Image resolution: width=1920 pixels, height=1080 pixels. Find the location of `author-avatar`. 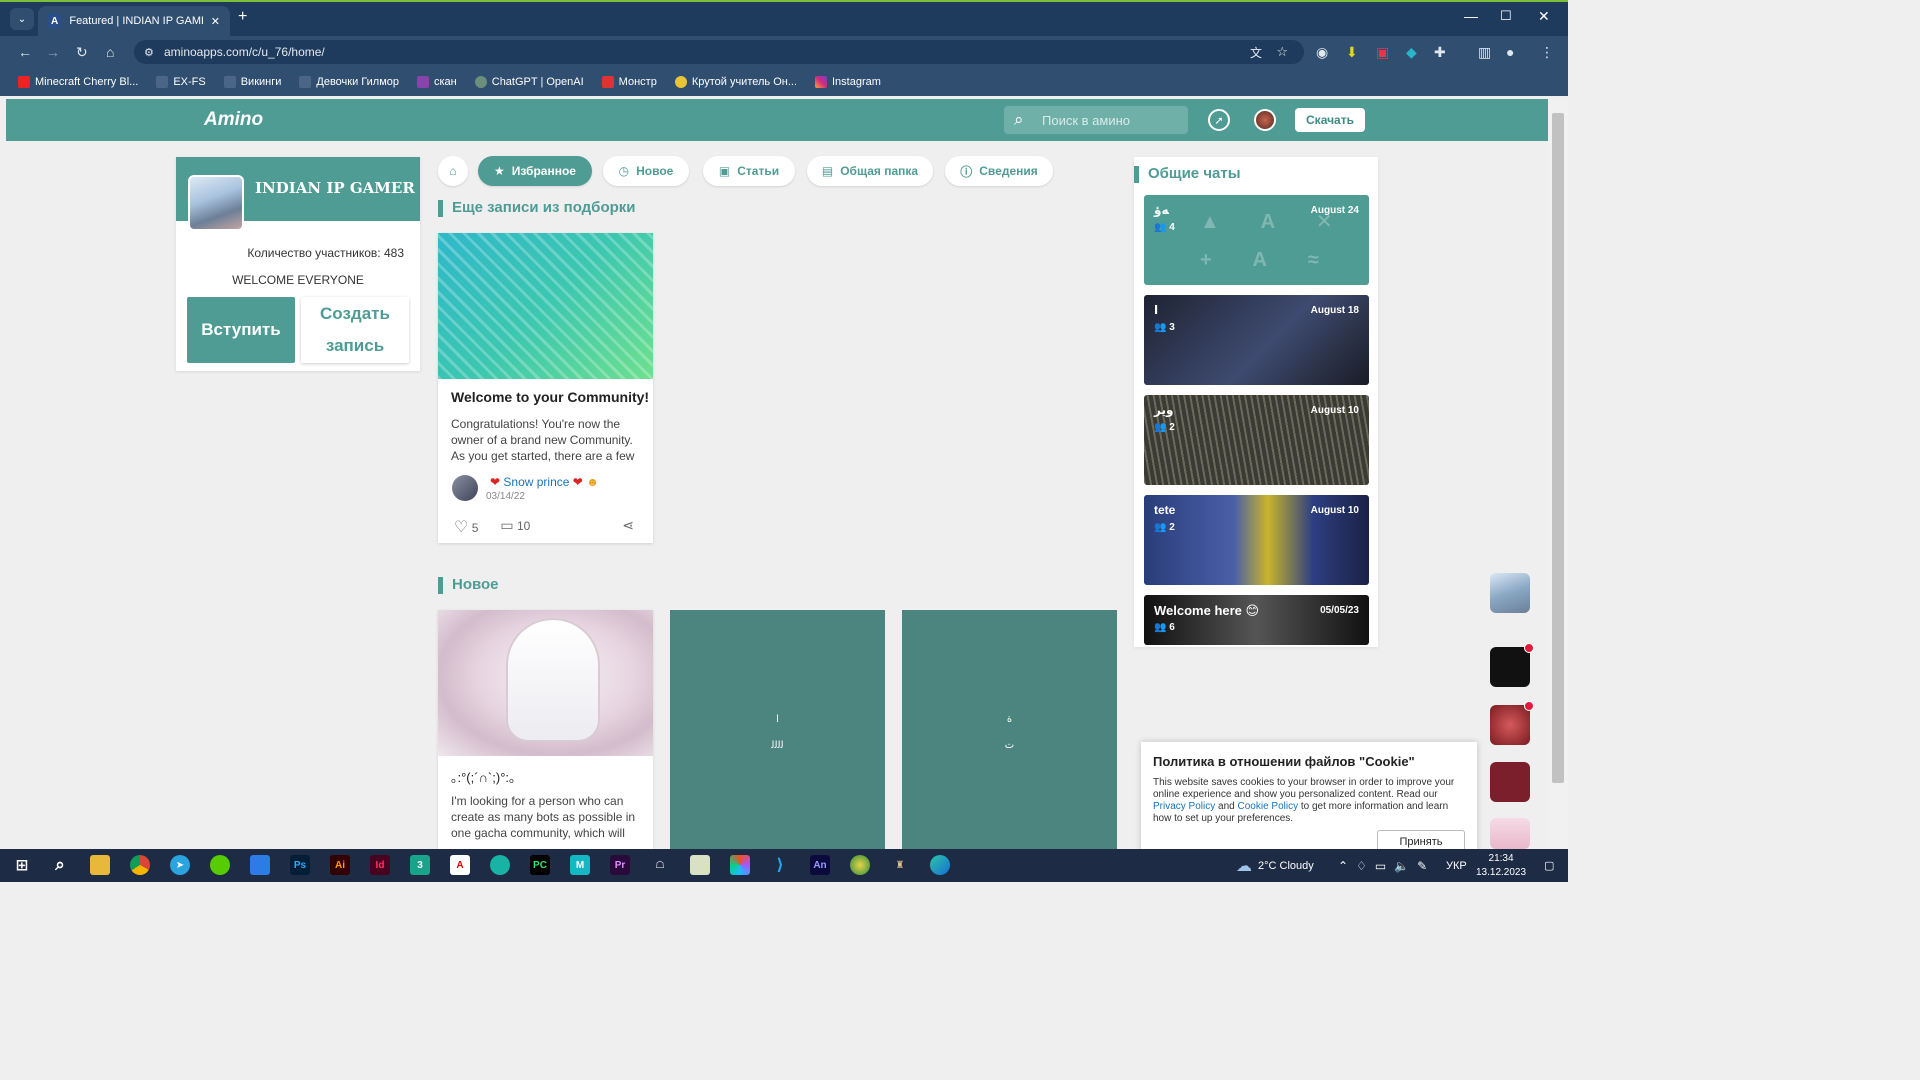

author-avatar is located at coordinates (465, 488).